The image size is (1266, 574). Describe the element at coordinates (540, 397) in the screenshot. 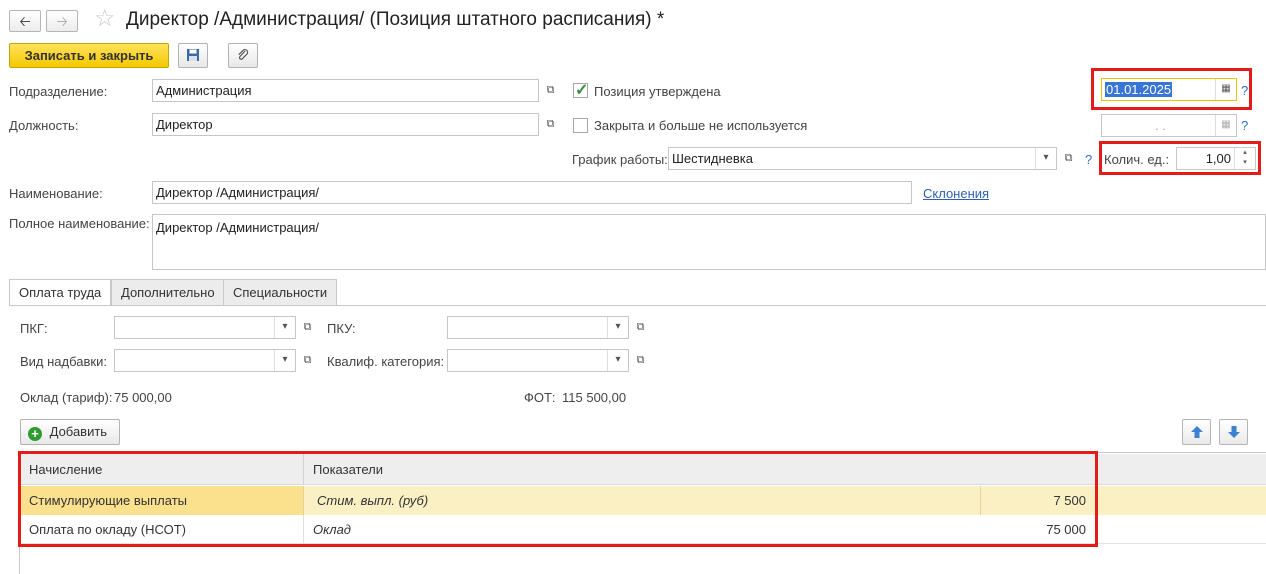

I see `fot-label: ФОТ:` at that location.